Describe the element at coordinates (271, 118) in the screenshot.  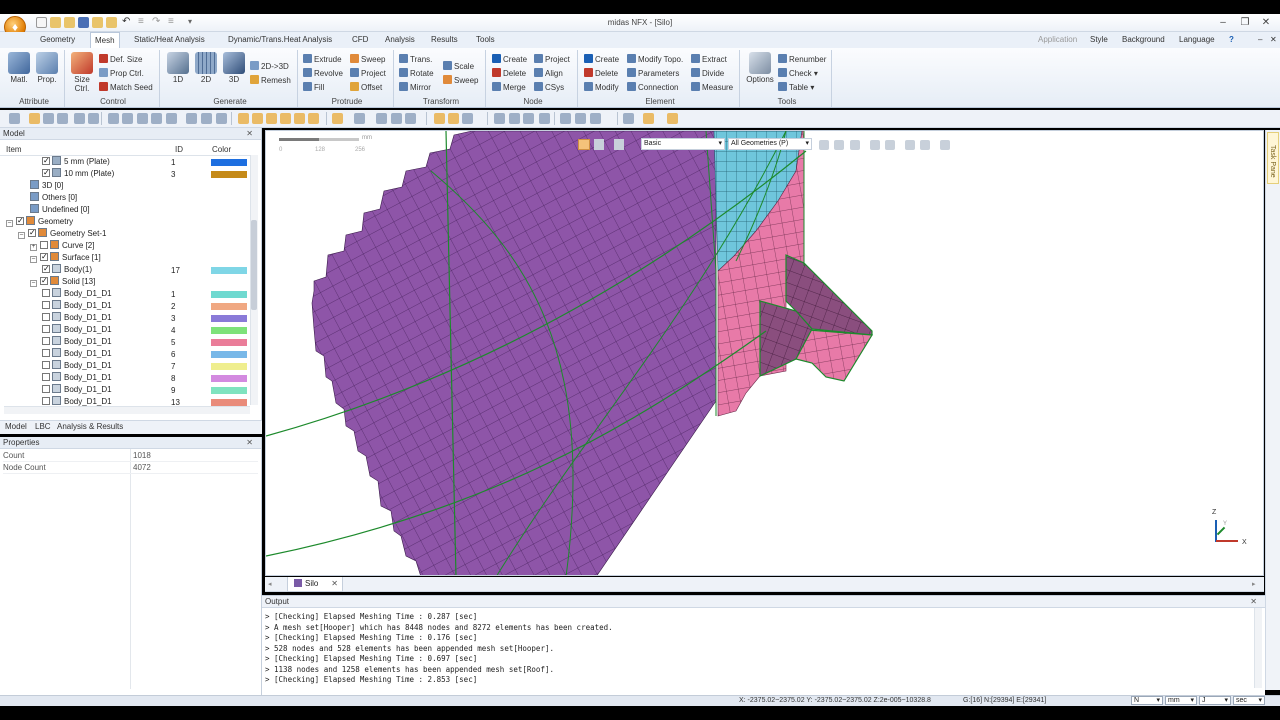
I see `view-top-icon` at that location.